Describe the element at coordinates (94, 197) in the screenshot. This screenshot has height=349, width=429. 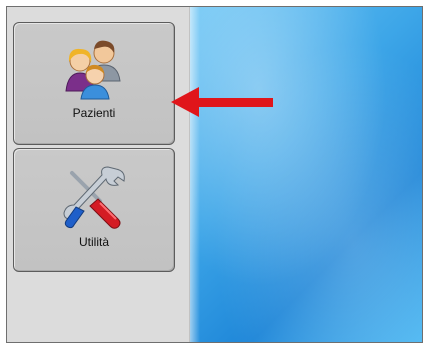
I see `tools-icon` at that location.